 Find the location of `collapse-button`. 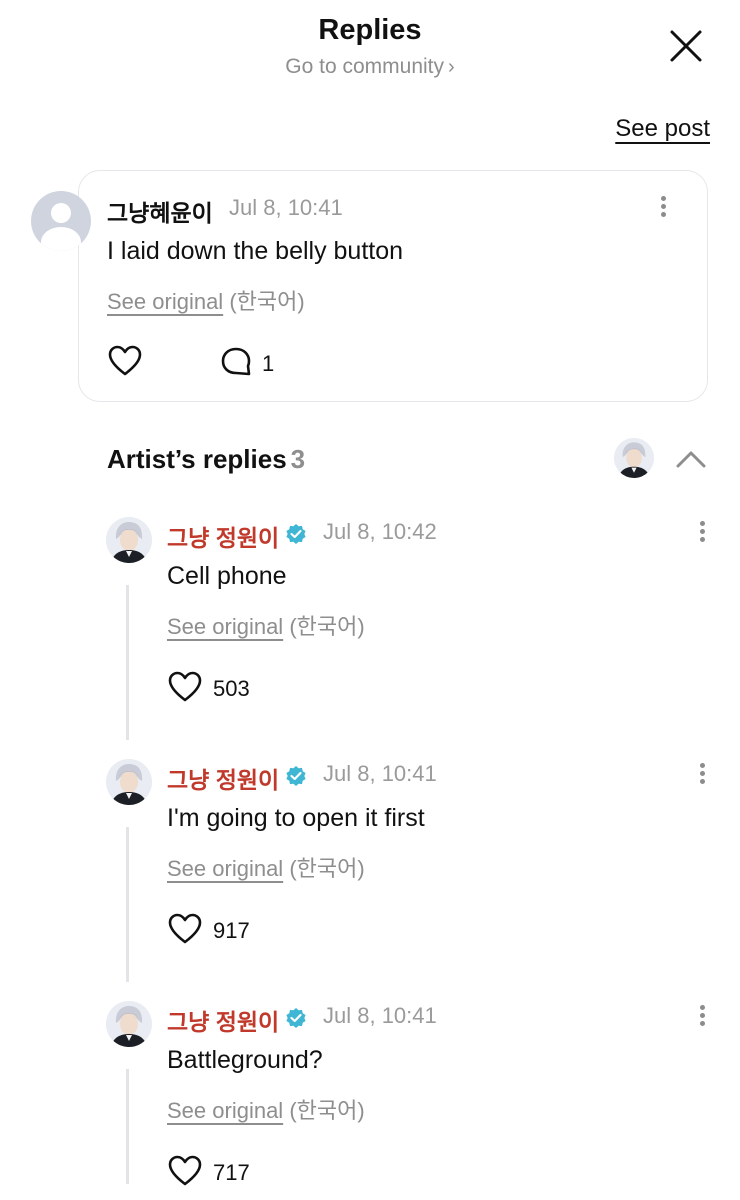

collapse-button is located at coordinates (691, 459).